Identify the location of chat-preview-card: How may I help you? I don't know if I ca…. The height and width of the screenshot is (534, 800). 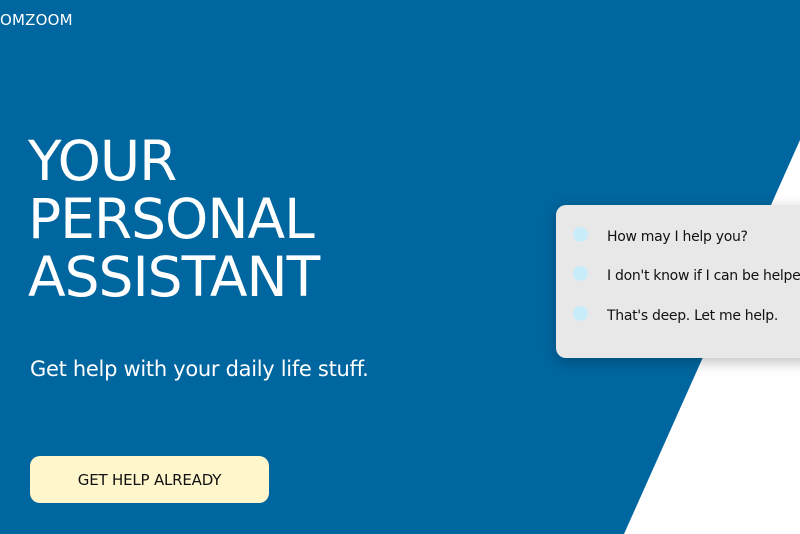
(678, 281).